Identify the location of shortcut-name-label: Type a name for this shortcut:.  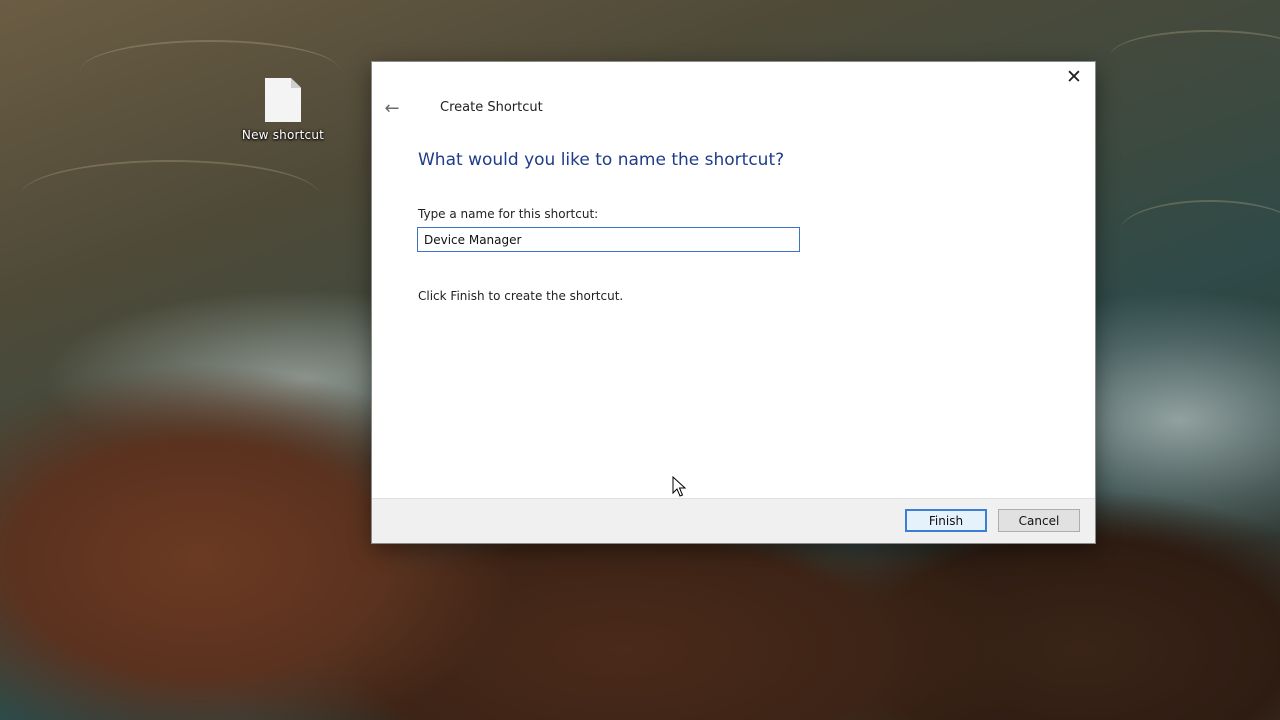
(508, 214).